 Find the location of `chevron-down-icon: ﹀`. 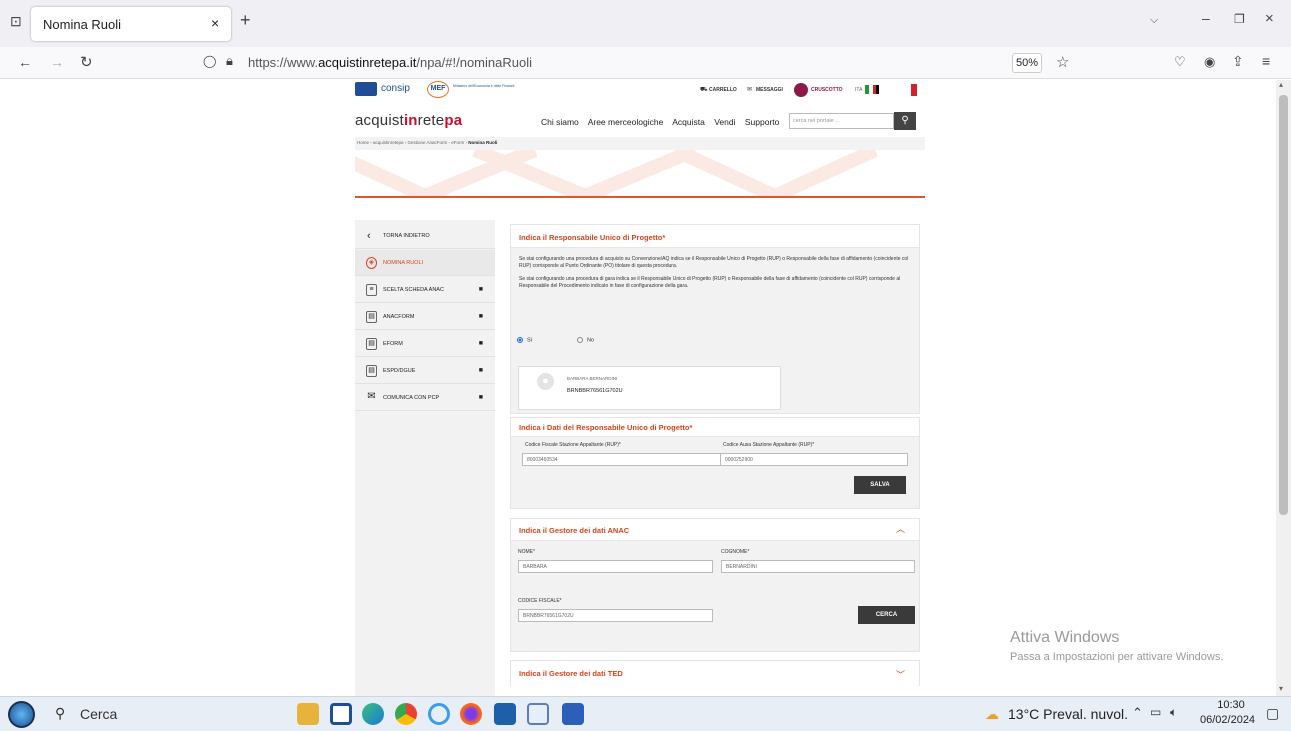

chevron-down-icon: ﹀ is located at coordinates (900, 675).